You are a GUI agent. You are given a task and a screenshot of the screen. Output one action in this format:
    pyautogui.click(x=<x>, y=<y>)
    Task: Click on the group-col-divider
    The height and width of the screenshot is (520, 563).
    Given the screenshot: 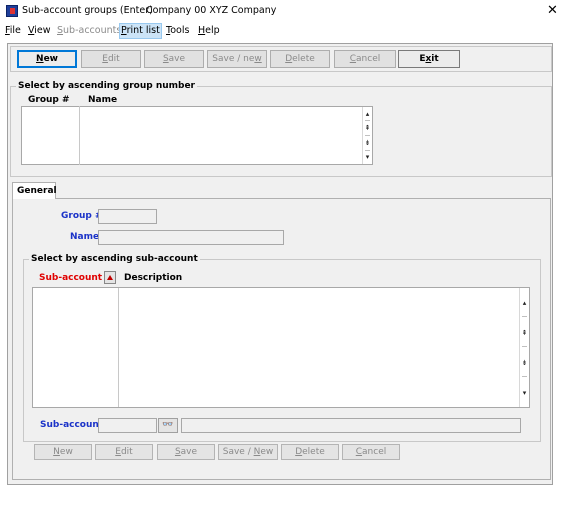 What is the action you would take?
    pyautogui.click(x=79, y=135)
    